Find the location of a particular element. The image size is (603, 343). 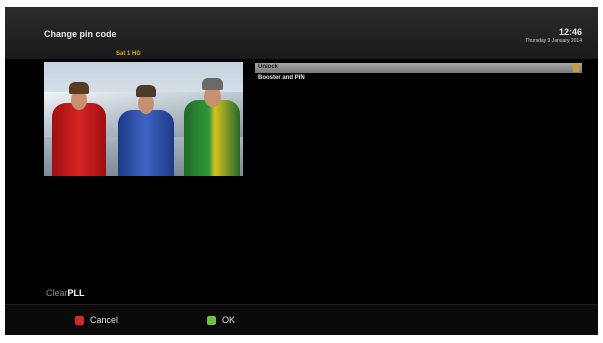

clock-date: Thursday 9 January 2014 is located at coordinates (553, 41).